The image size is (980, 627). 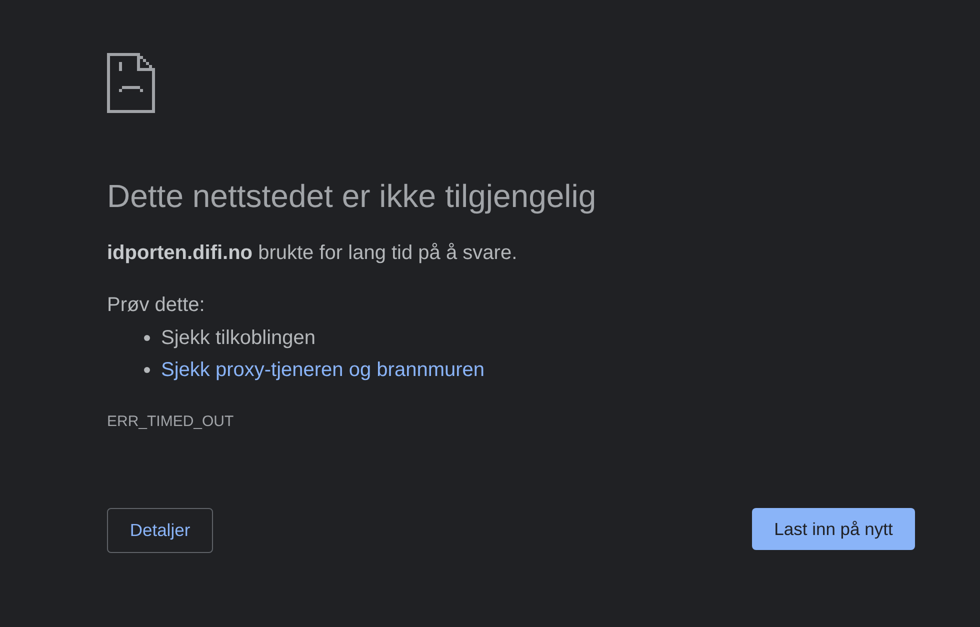 I want to click on error-description: idporten.difi.no brukte for lang tid på å svare., so click(x=312, y=253).